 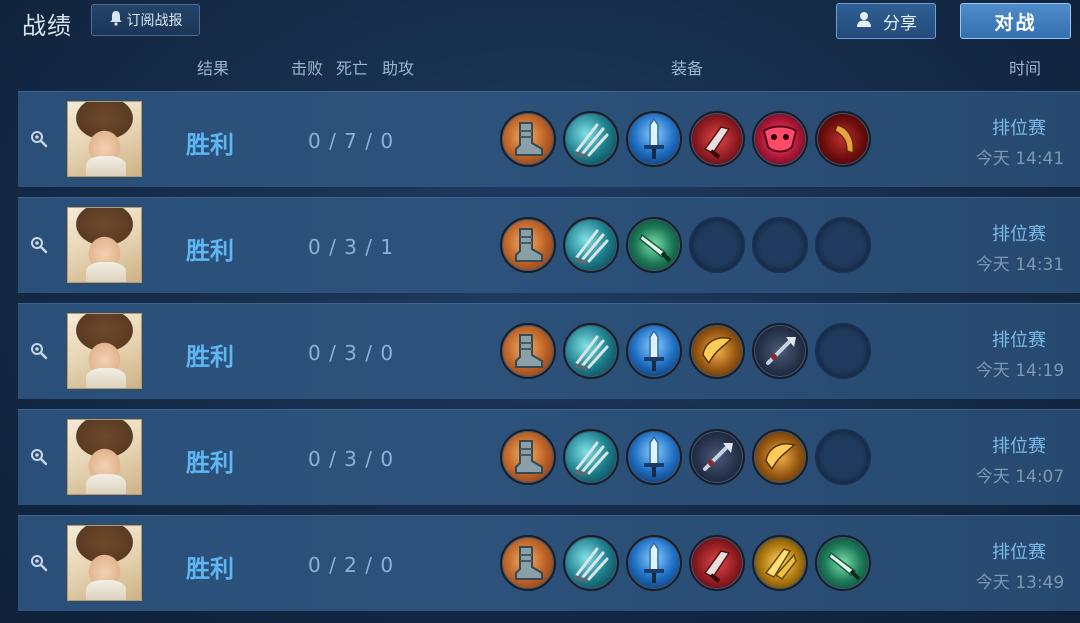 I want to click on page-title: 战绩, so click(x=47, y=26).